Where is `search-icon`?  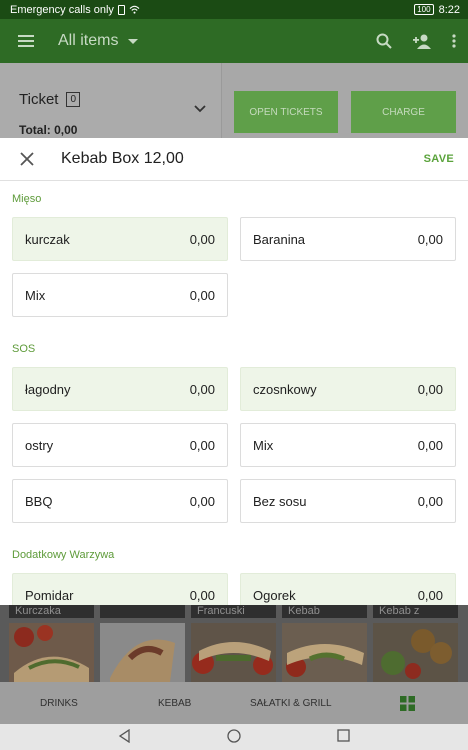 search-icon is located at coordinates (384, 41).